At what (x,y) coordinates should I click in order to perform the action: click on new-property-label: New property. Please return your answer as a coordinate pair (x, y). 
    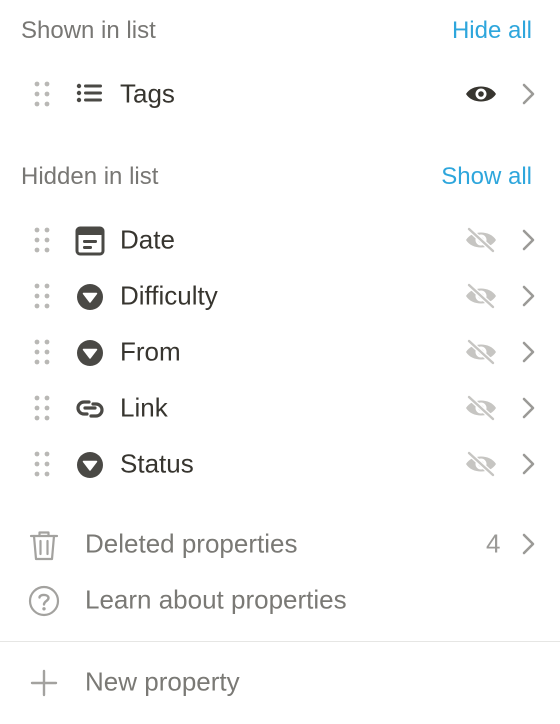
    Looking at the image, I should click on (162, 681).